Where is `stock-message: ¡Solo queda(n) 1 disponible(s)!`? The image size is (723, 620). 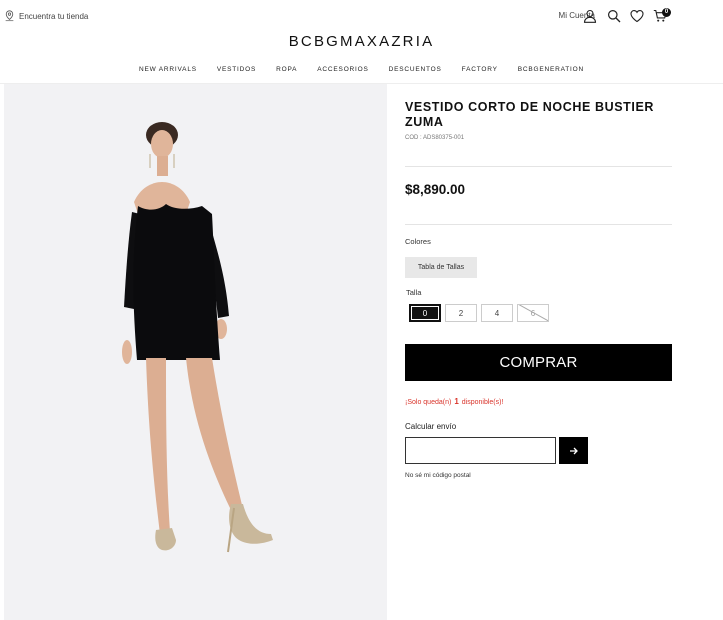 stock-message: ¡Solo queda(n) 1 disponible(s)! is located at coordinates (454, 401).